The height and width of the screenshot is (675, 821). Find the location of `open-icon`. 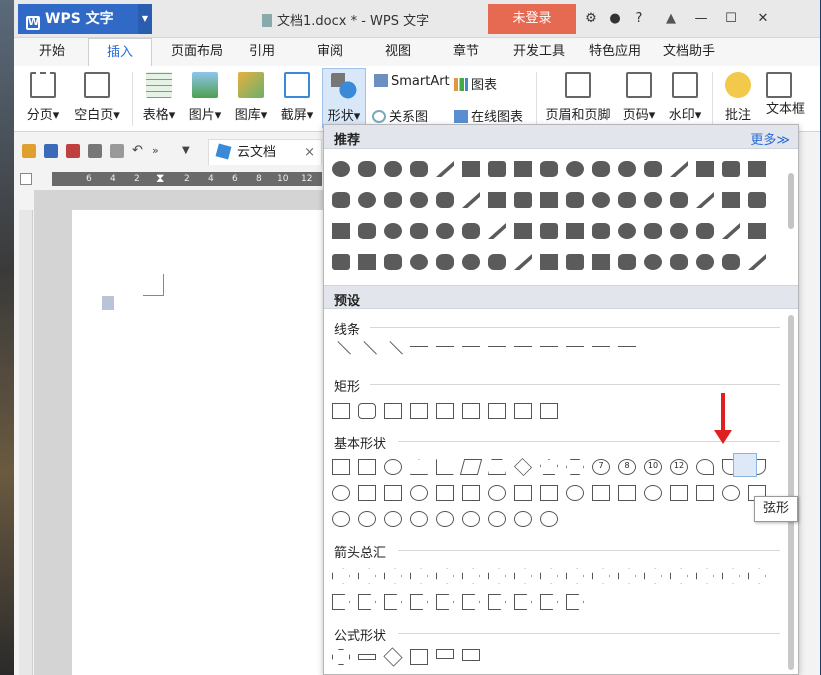

open-icon is located at coordinates (29, 151).